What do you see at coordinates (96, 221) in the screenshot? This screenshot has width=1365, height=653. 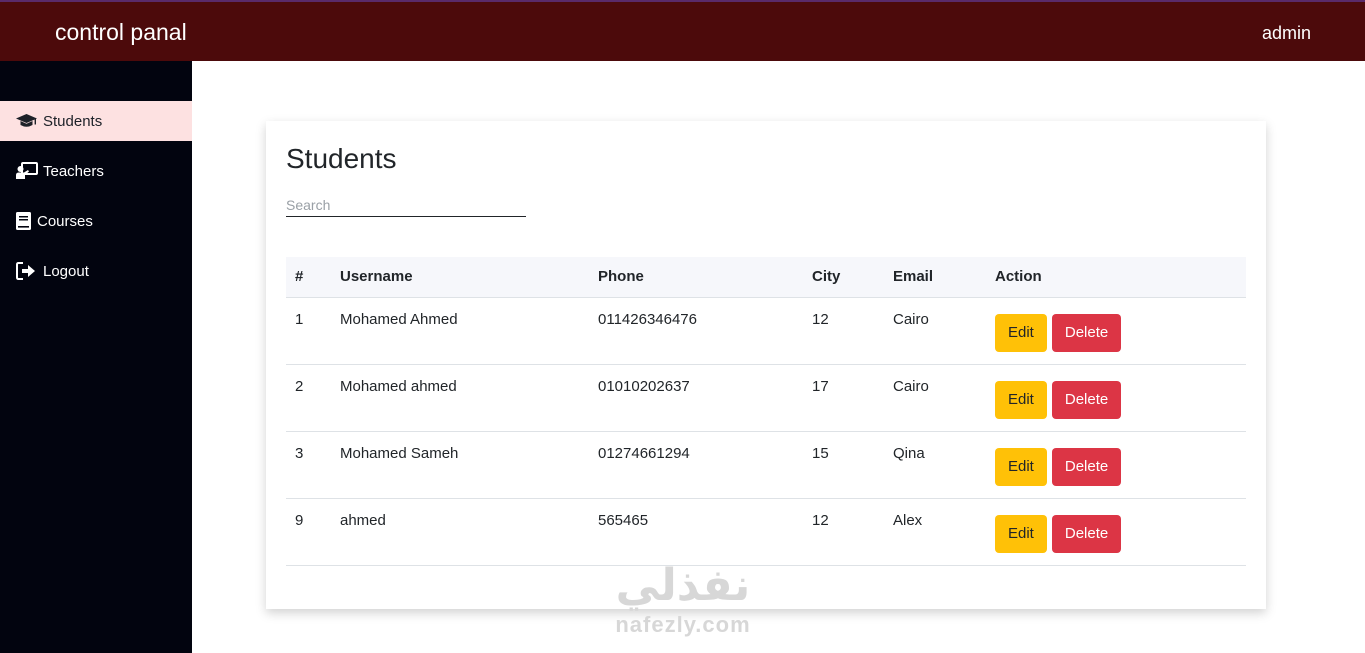 I see `sidebar-item-courses: Courses` at bounding box center [96, 221].